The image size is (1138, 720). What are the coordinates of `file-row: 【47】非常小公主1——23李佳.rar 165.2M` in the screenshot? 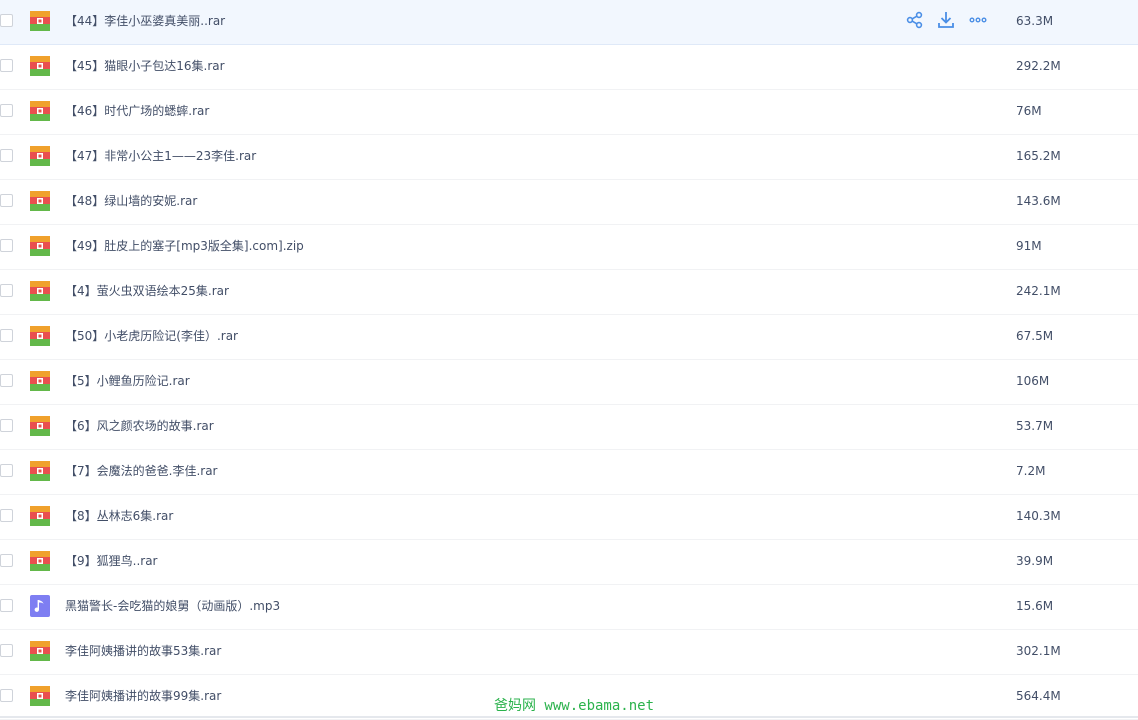 It's located at (569, 157).